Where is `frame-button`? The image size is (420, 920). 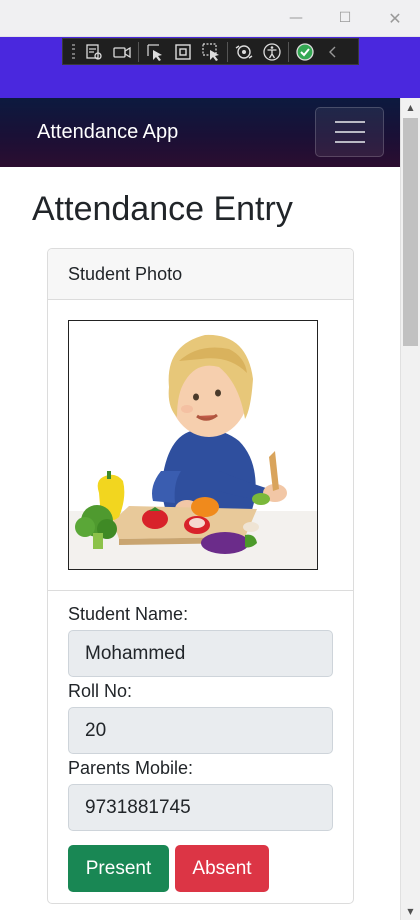
frame-button is located at coordinates (183, 51).